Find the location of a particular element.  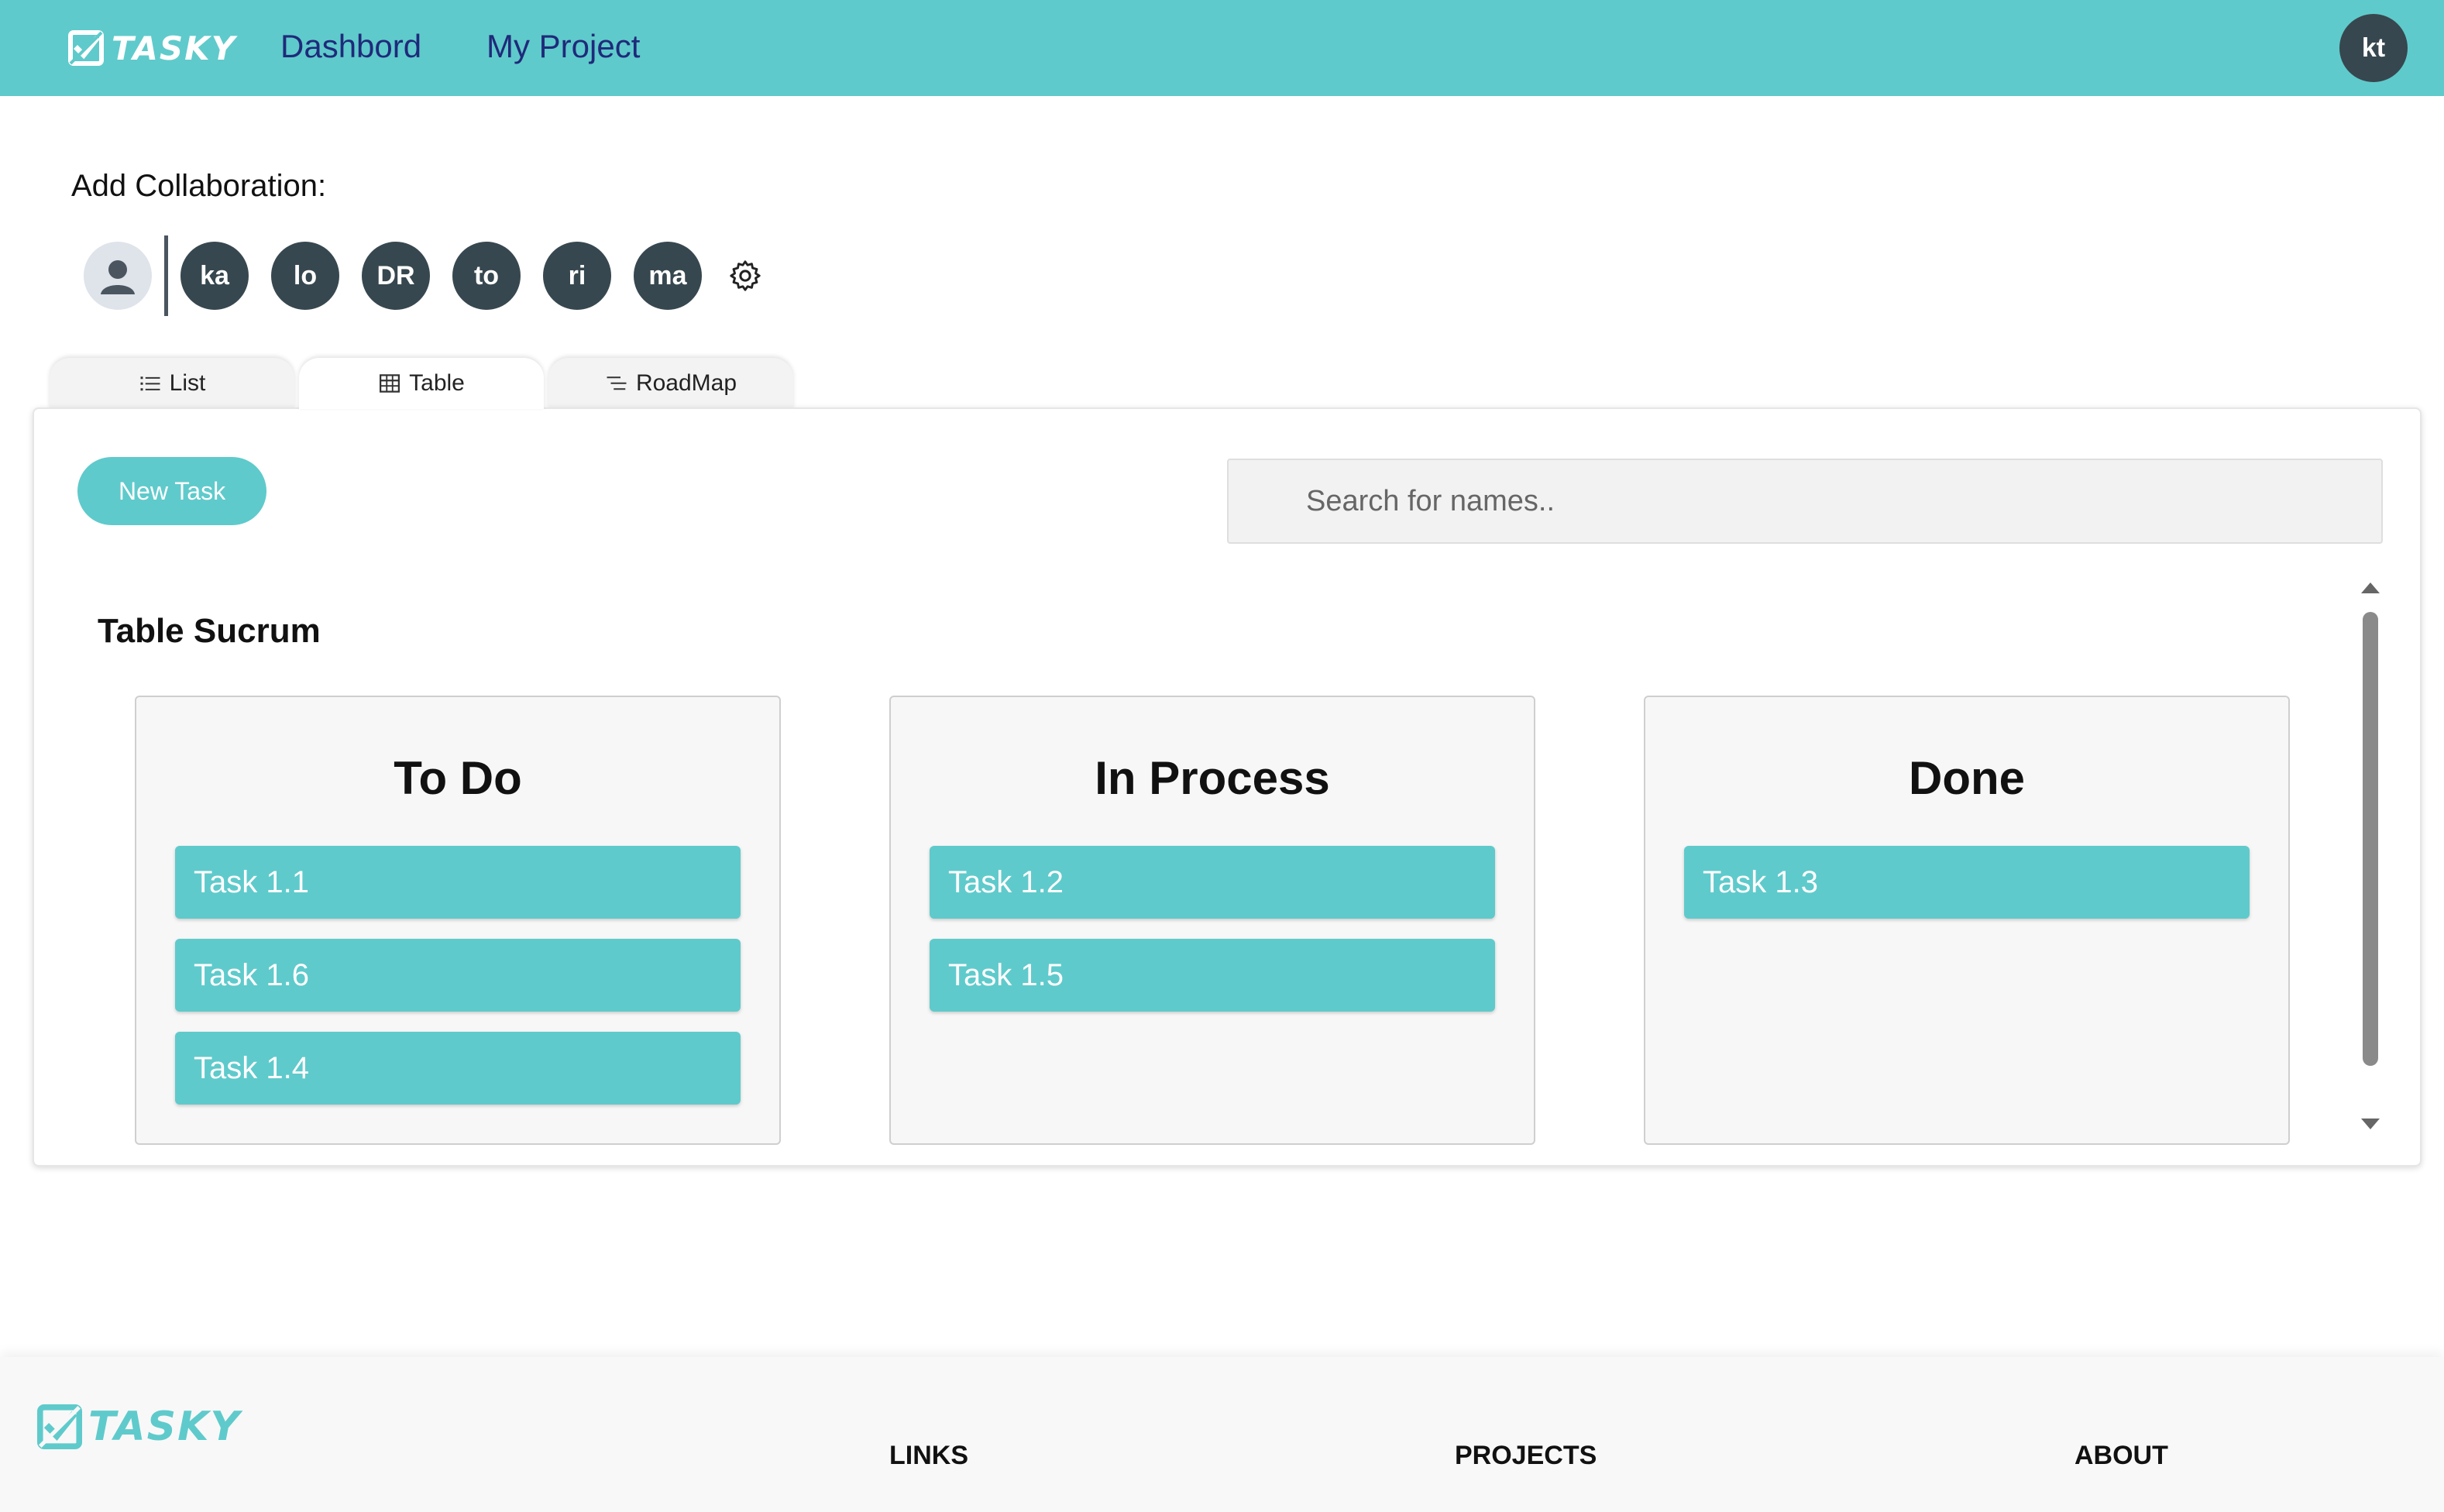

column-title: In Process is located at coordinates (1212, 778).